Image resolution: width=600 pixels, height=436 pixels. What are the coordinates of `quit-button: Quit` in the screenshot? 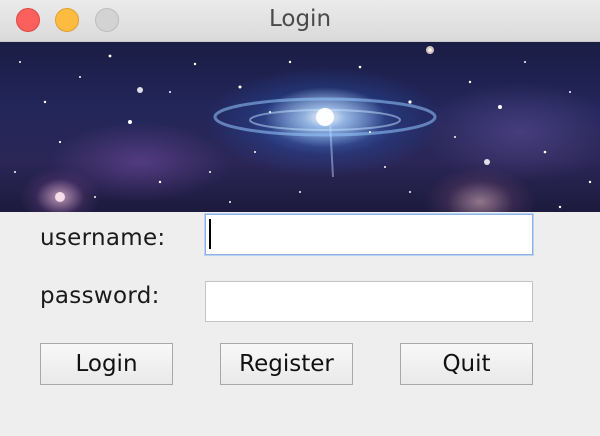 It's located at (466, 364).